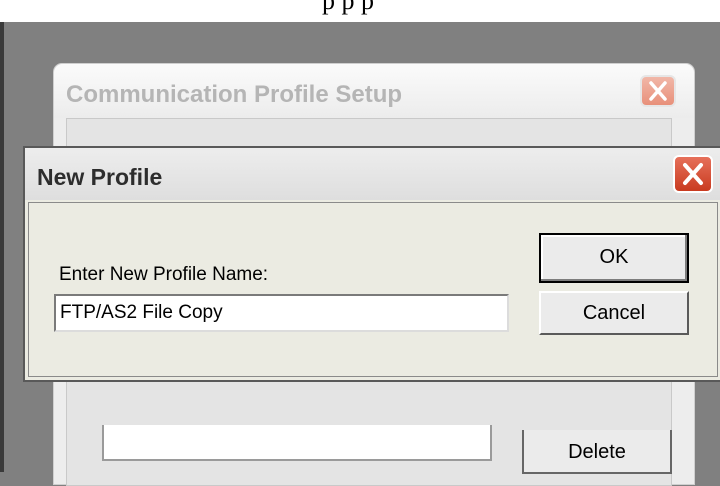 The height and width of the screenshot is (486, 720). What do you see at coordinates (234, 94) in the screenshot?
I see `bg-window-title: Communication Profile Setup` at bounding box center [234, 94].